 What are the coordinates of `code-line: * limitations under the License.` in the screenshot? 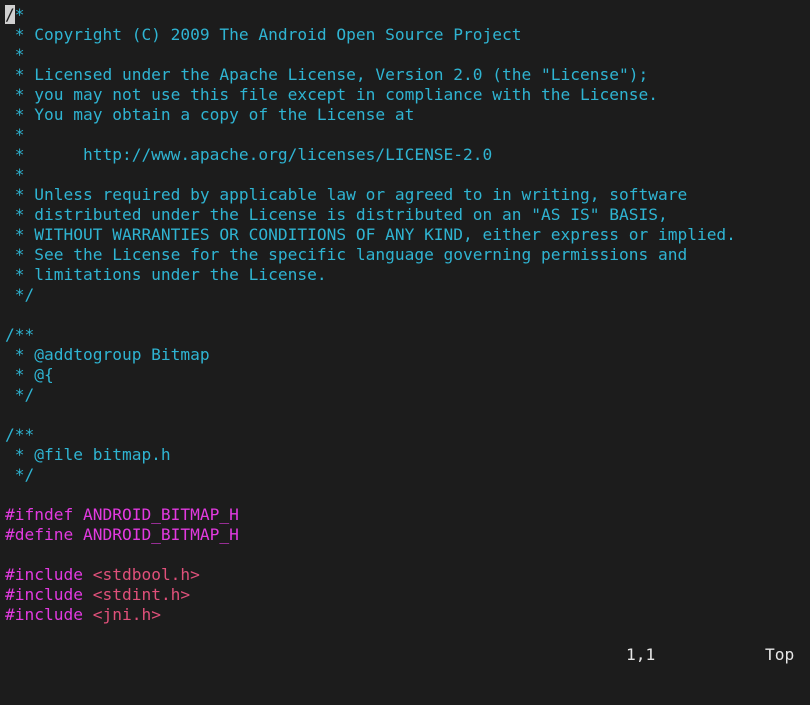 It's located at (405, 275).